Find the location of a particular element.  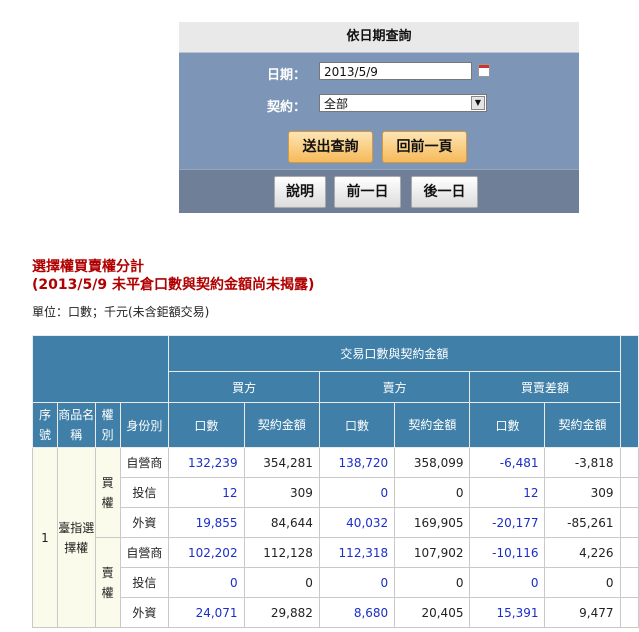

buy-amount-cell: 0 is located at coordinates (281, 582).